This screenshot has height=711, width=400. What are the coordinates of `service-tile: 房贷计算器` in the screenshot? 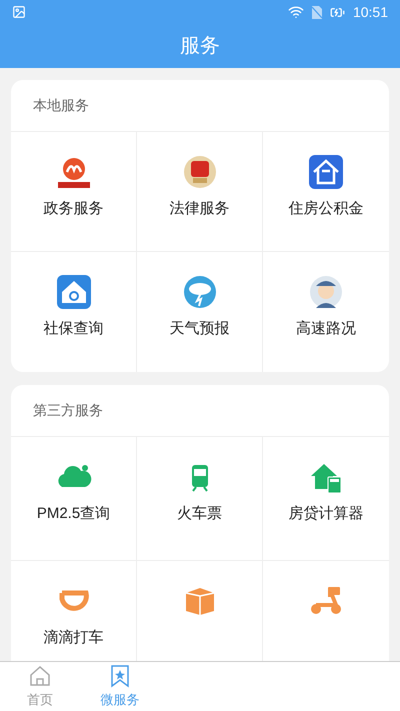 It's located at (326, 499).